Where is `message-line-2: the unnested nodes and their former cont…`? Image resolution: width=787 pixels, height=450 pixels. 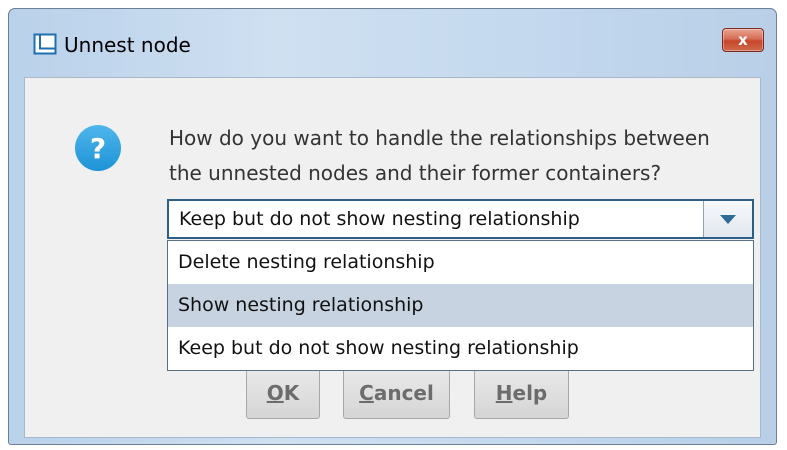 message-line-2: the unnested nodes and their former cont… is located at coordinates (415, 173).